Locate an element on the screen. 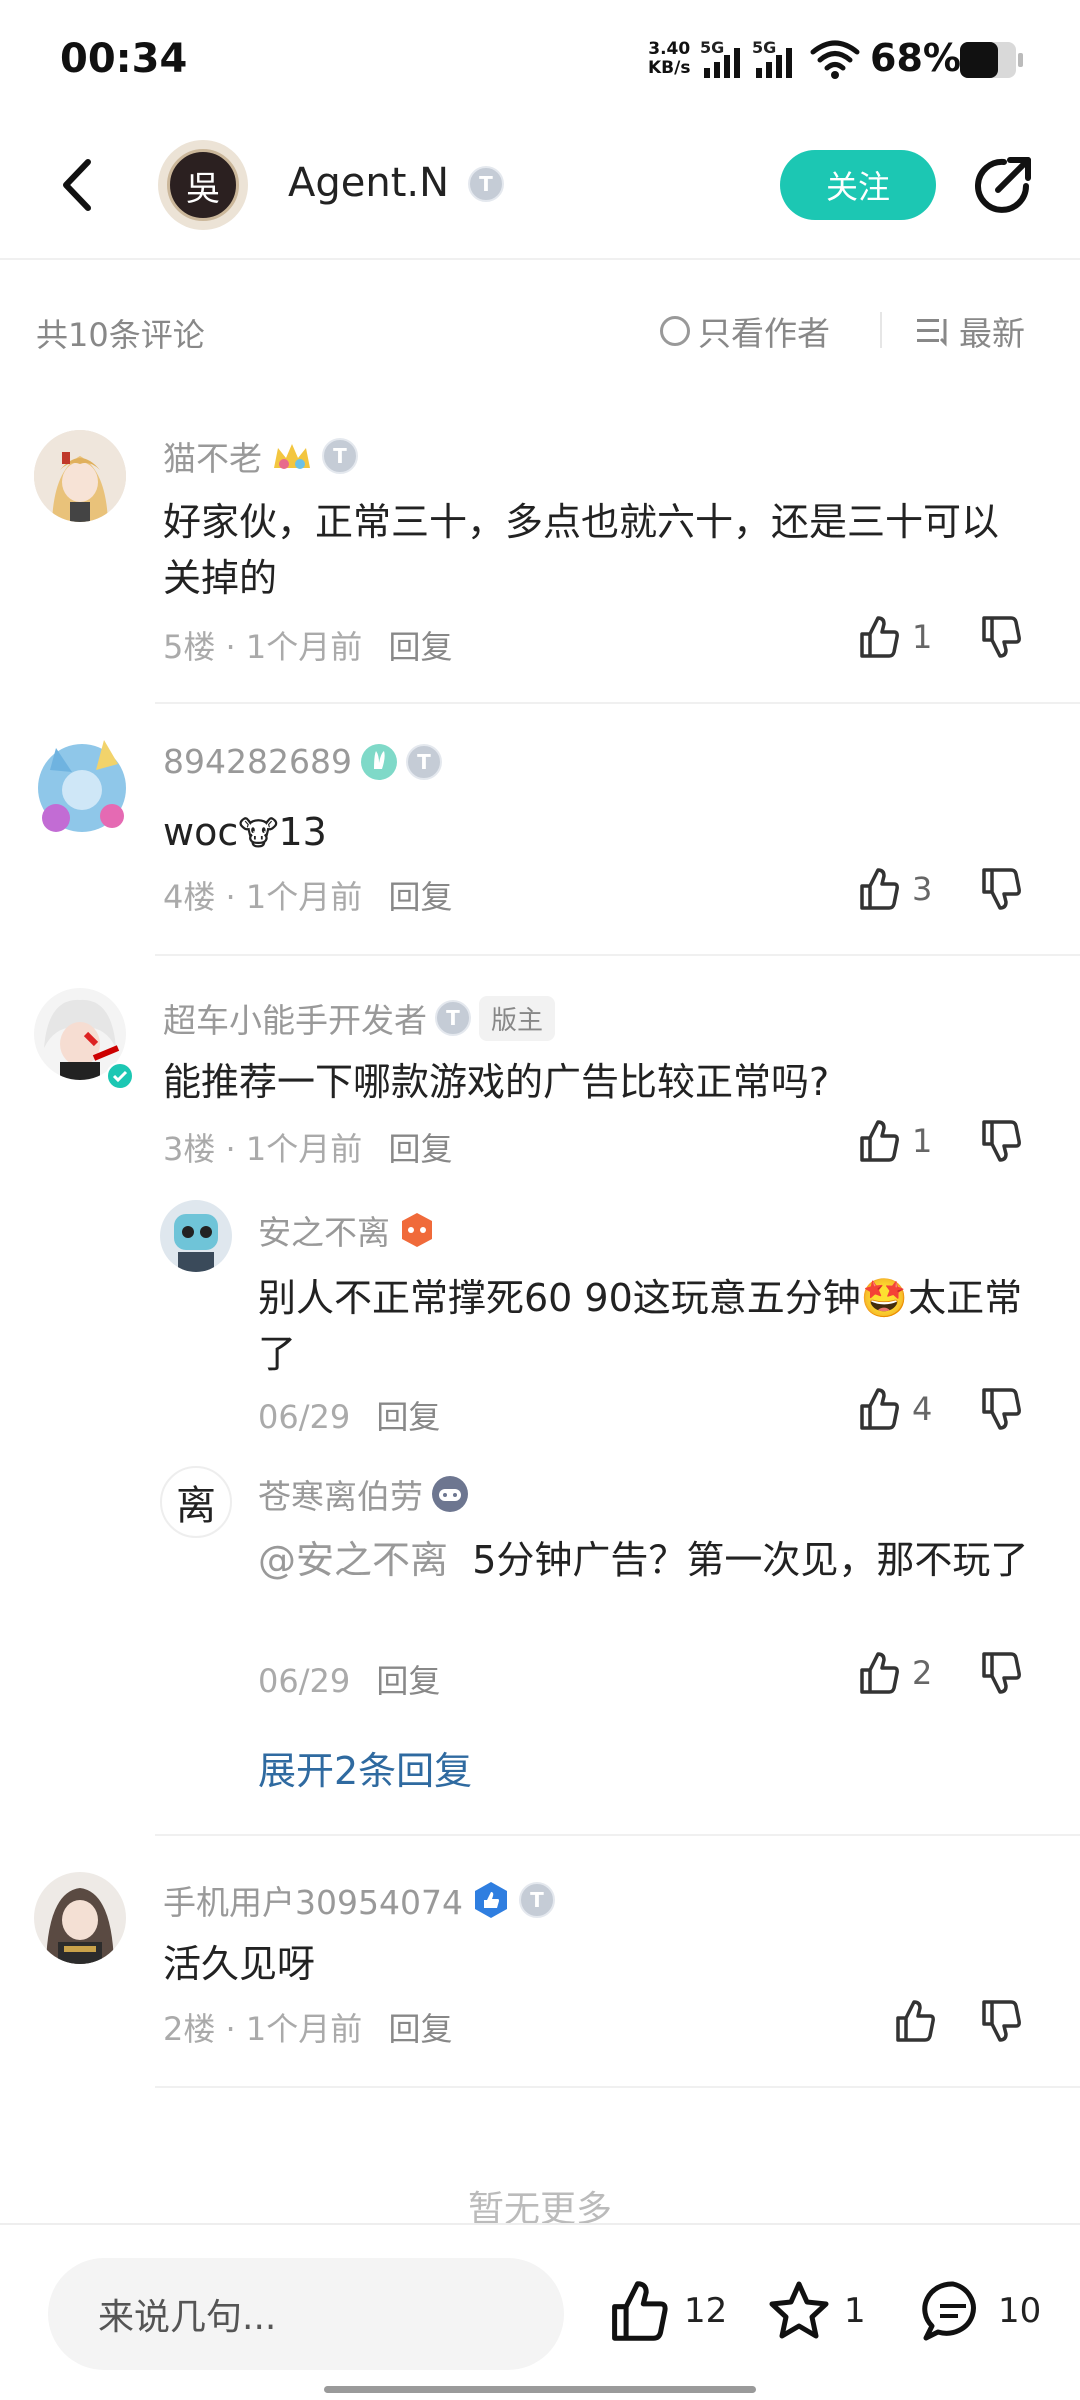  avatar-anime-girl-icon is located at coordinates (80, 476).